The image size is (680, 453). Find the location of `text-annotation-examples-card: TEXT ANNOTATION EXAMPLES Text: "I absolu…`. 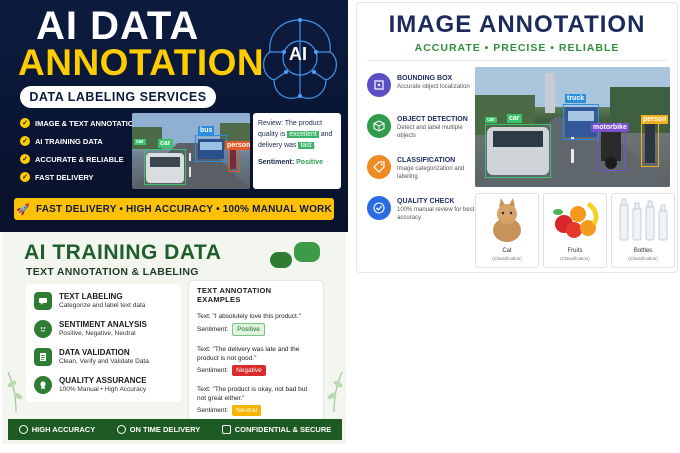

text-annotation-examples-card: TEXT ANNOTATION EXAMPLES Text: "I absolu… is located at coordinates (256, 350).